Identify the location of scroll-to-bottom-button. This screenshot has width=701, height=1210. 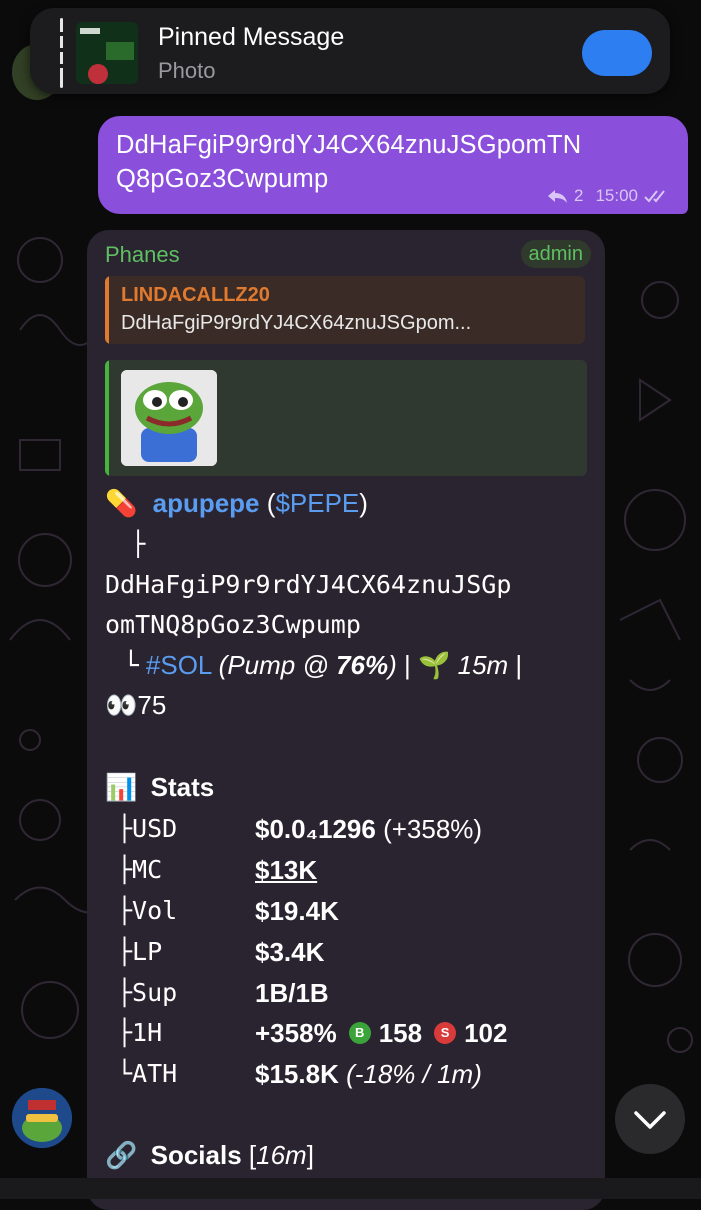
(650, 1119).